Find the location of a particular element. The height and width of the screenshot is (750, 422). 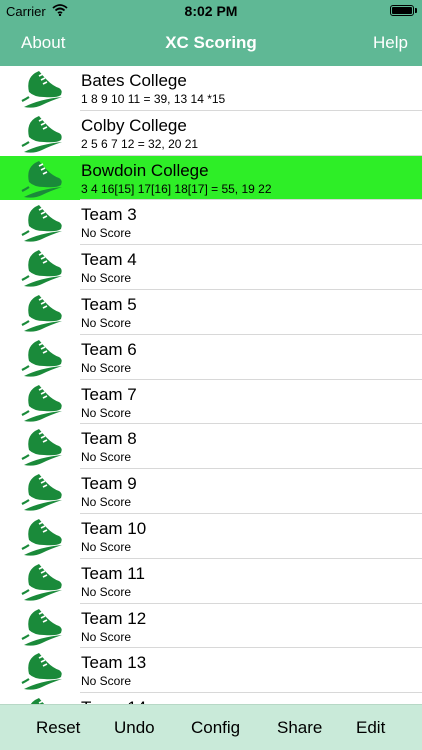

edit-button: Edit is located at coordinates (370, 728).